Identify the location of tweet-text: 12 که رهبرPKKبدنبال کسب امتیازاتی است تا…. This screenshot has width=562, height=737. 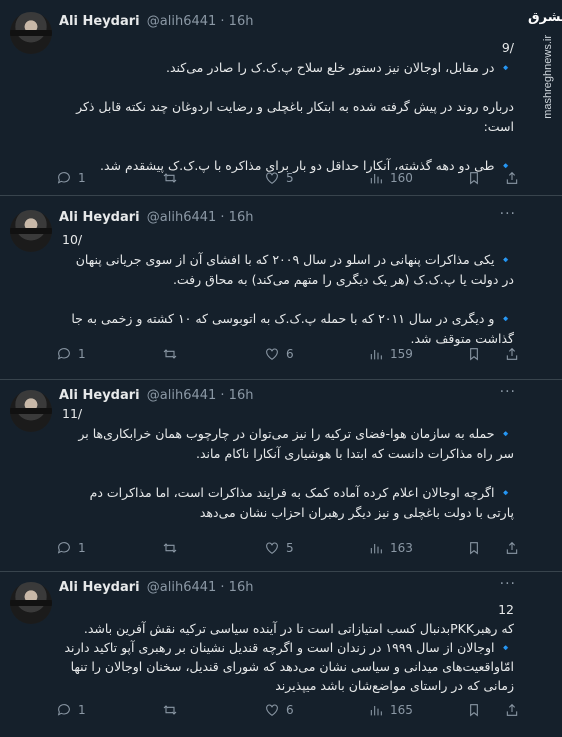
(288, 647).